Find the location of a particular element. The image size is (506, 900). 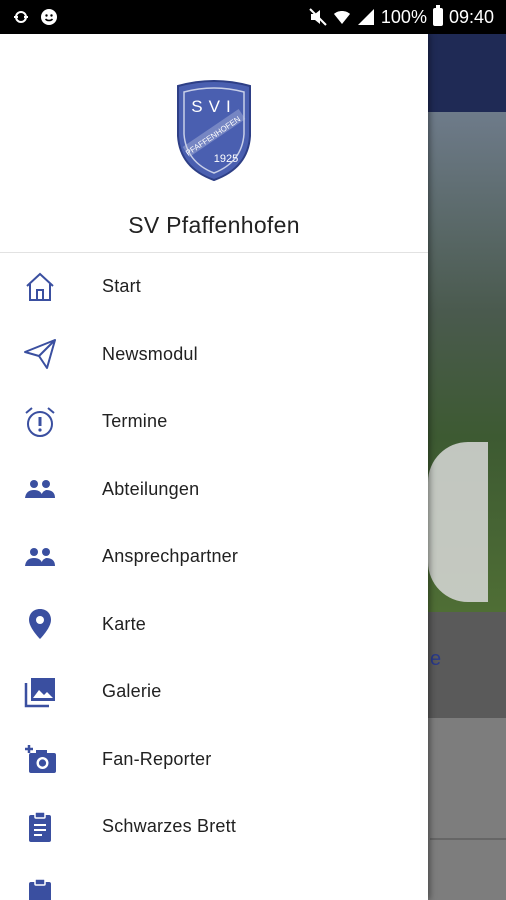

wifi-icon is located at coordinates (341, 17).